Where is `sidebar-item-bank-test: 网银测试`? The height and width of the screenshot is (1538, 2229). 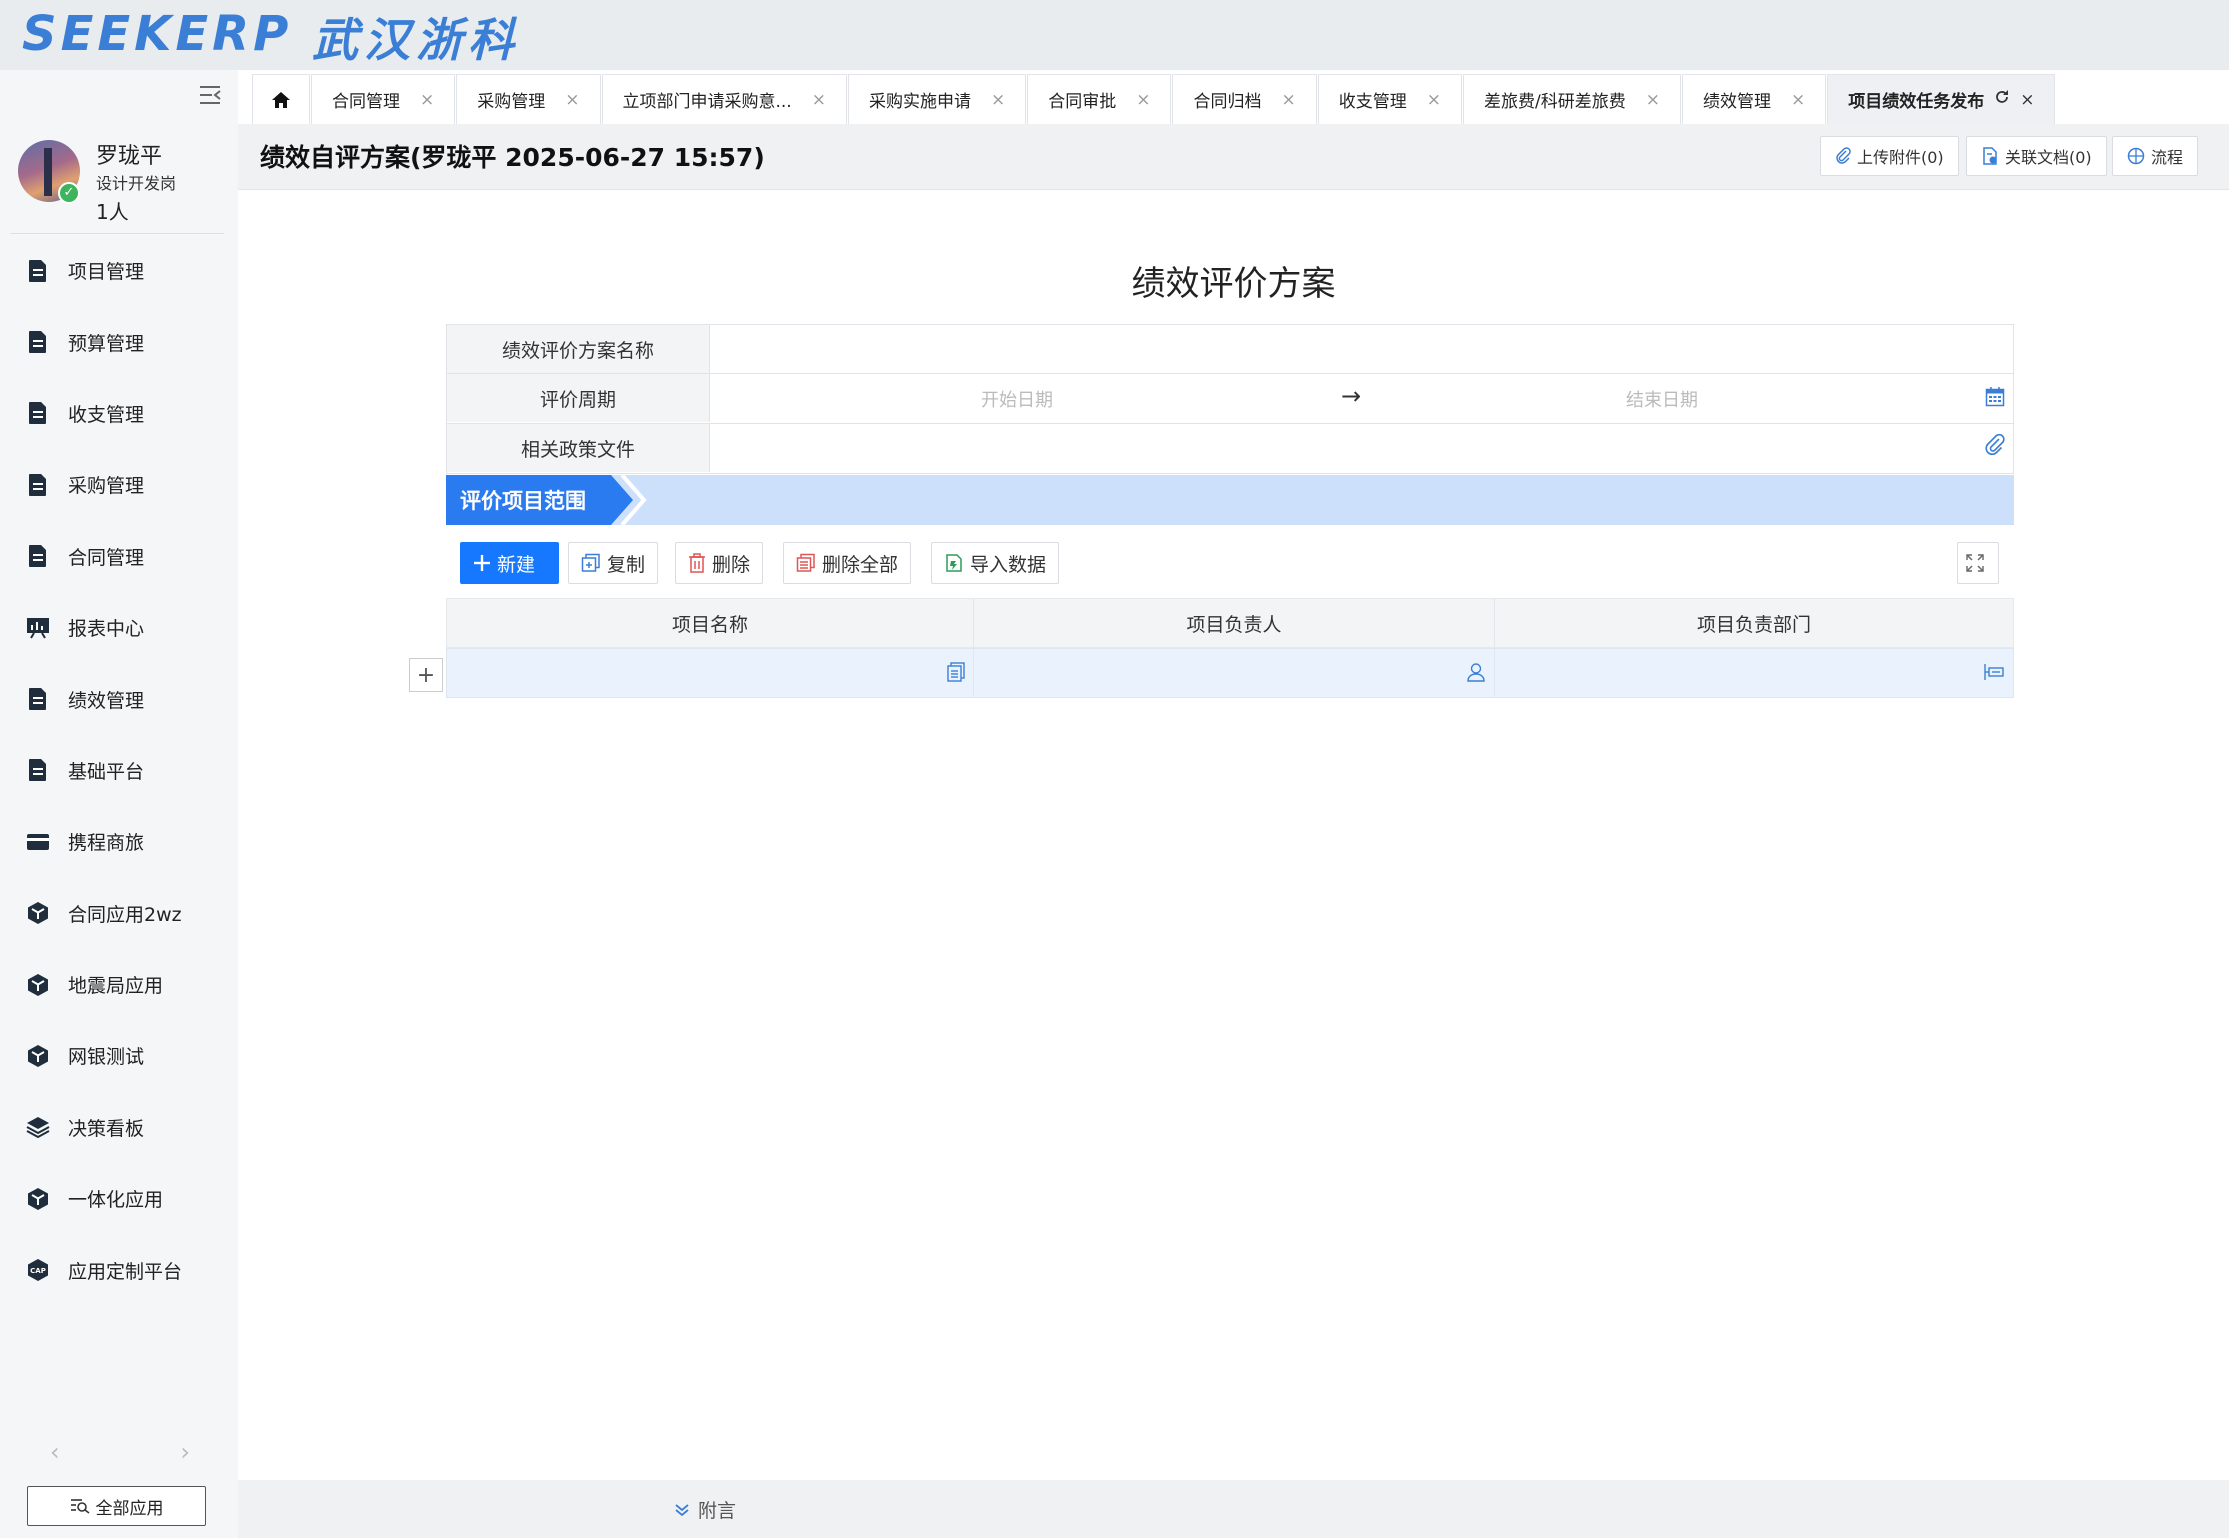 sidebar-item-bank-test: 网银测试 is located at coordinates (119, 1055).